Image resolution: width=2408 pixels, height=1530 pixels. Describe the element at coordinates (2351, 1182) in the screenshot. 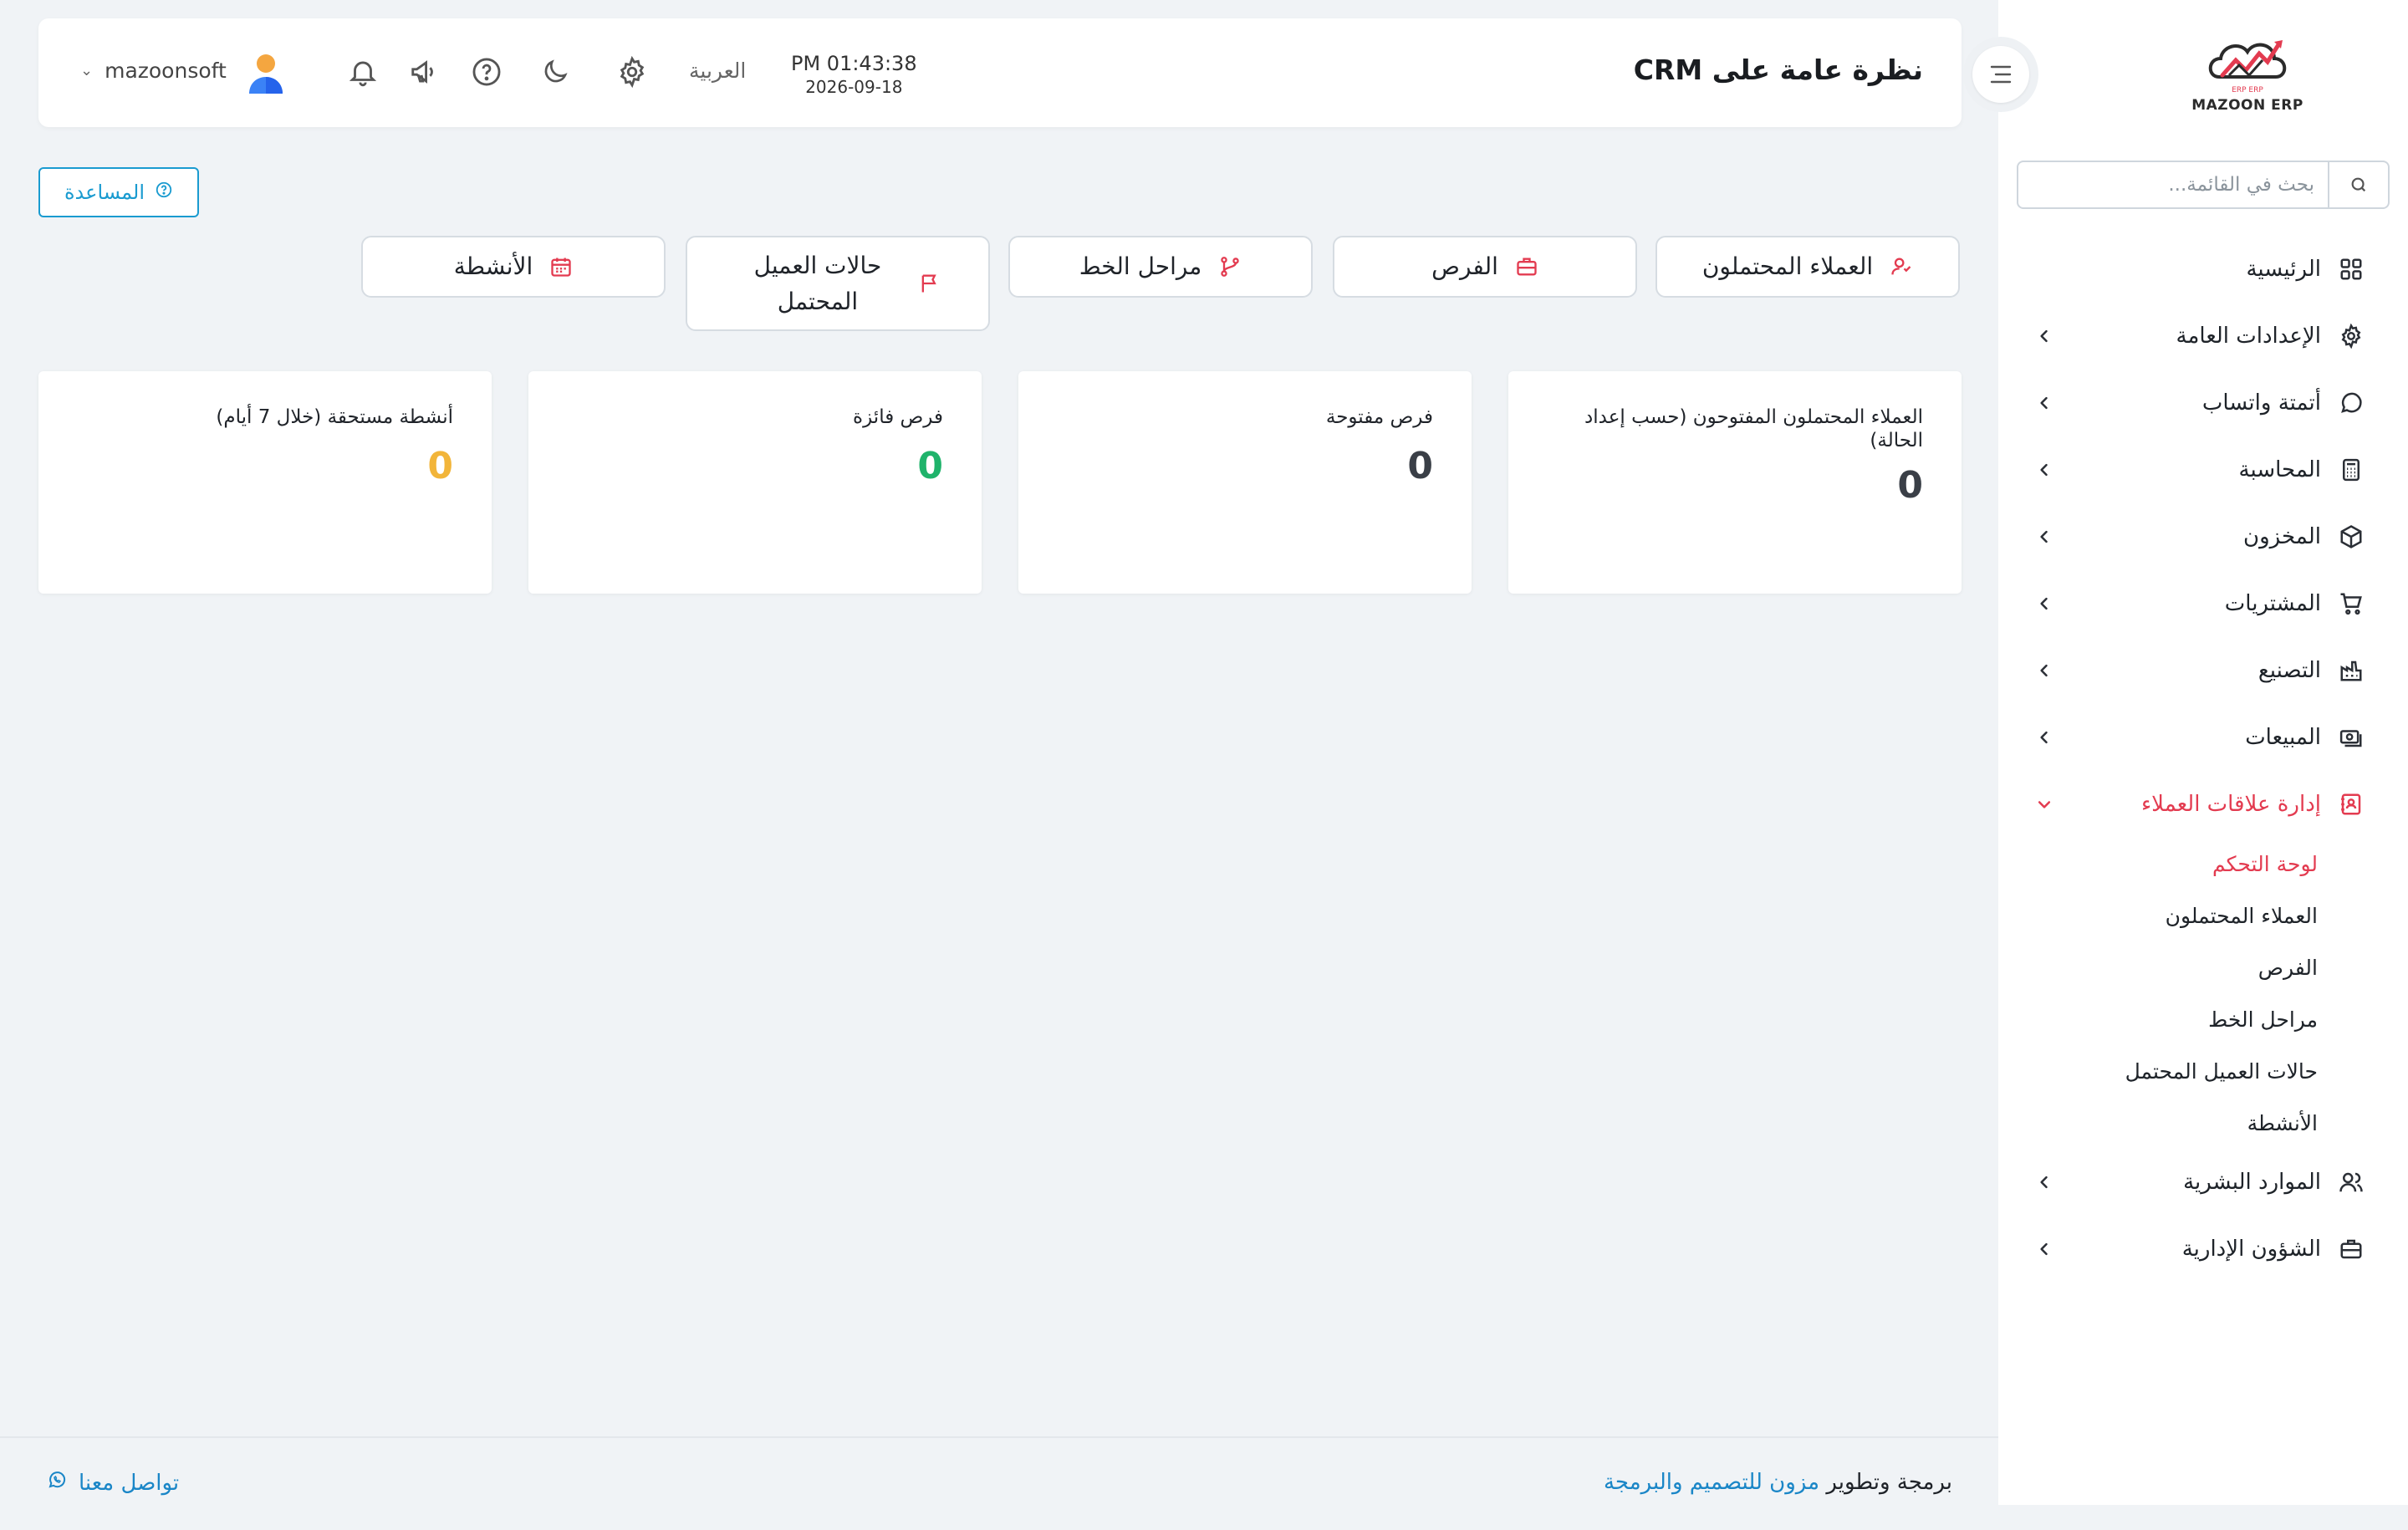

I see `users-icon` at that location.